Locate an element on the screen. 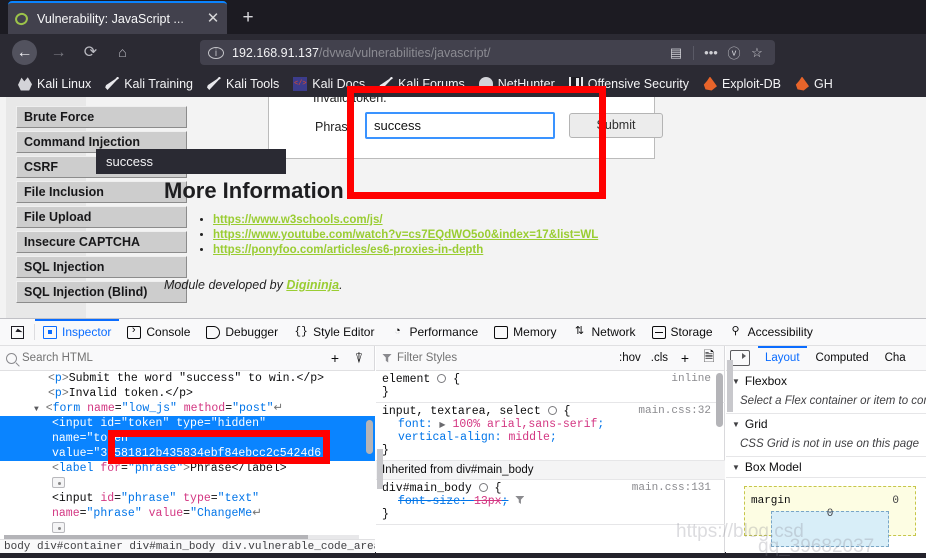 The image size is (926, 558). css-value: 100% arial,sans-serif is located at coordinates (525, 424).